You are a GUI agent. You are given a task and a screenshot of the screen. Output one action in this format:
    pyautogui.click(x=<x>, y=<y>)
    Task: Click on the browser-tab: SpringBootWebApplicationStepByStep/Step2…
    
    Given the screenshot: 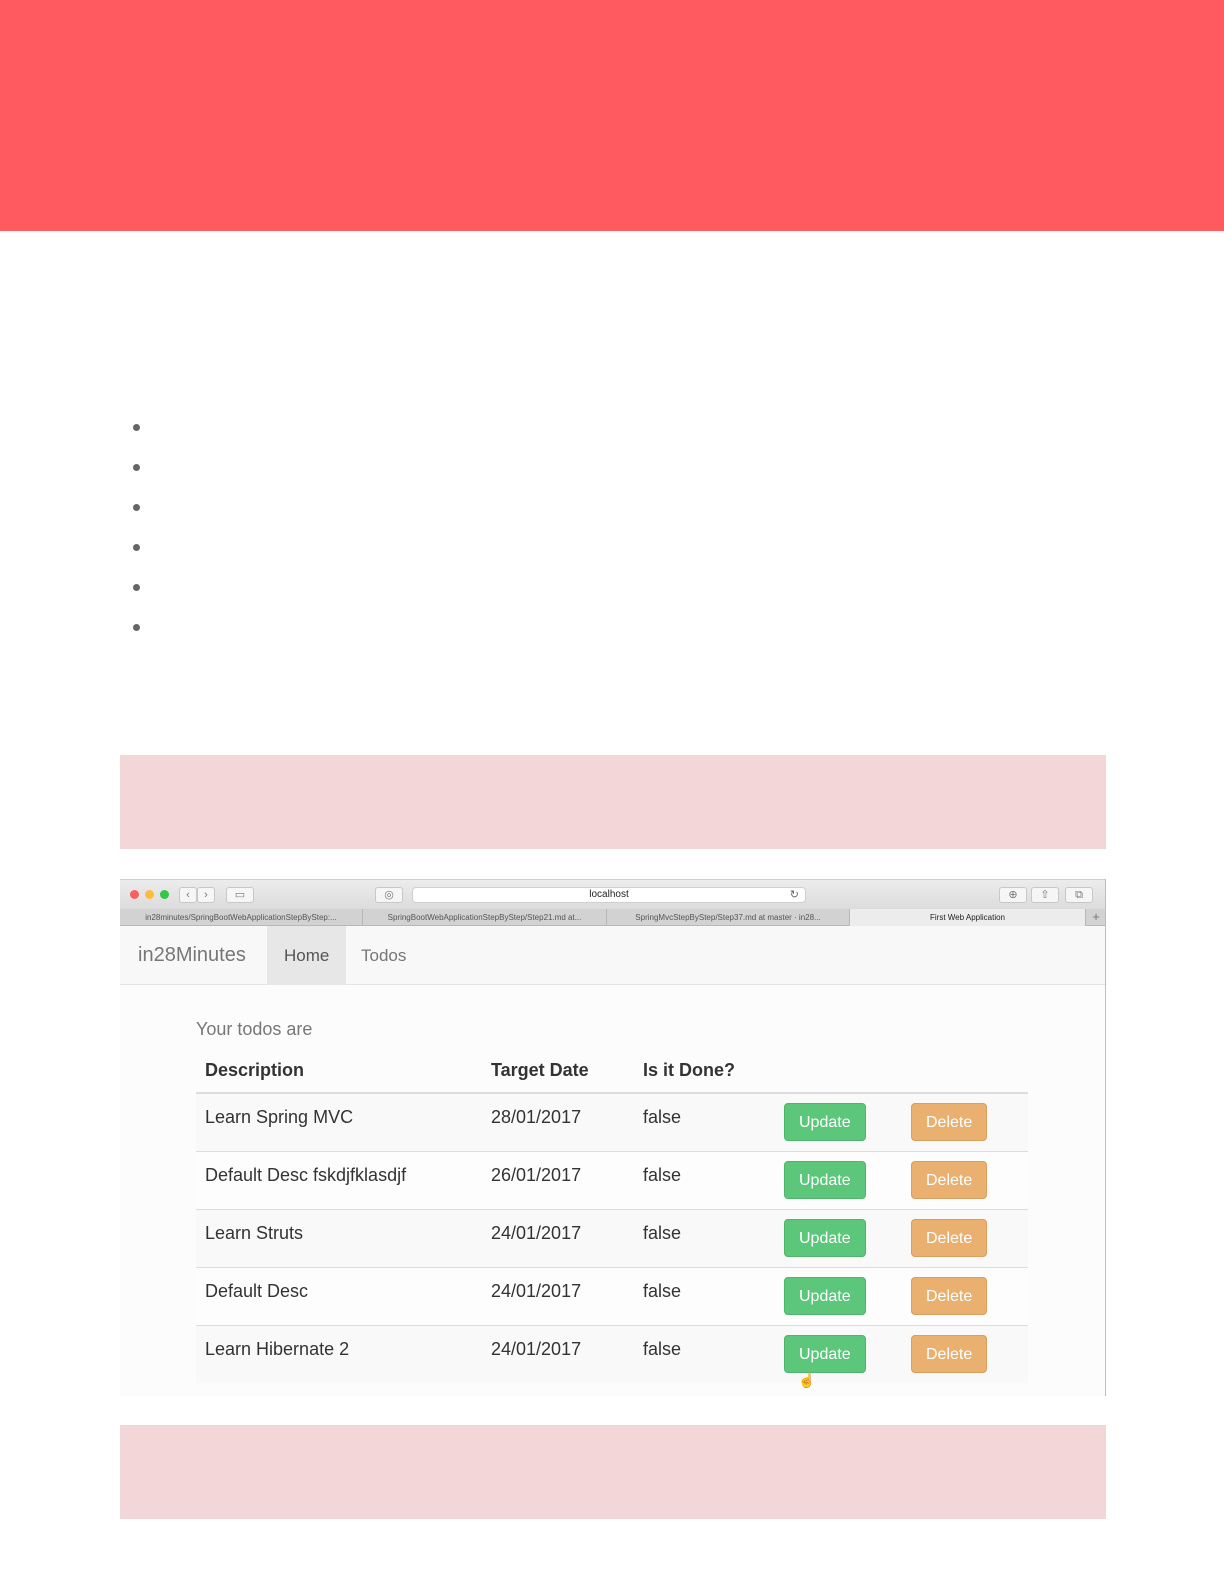 What is the action you would take?
    pyautogui.click(x=485, y=917)
    